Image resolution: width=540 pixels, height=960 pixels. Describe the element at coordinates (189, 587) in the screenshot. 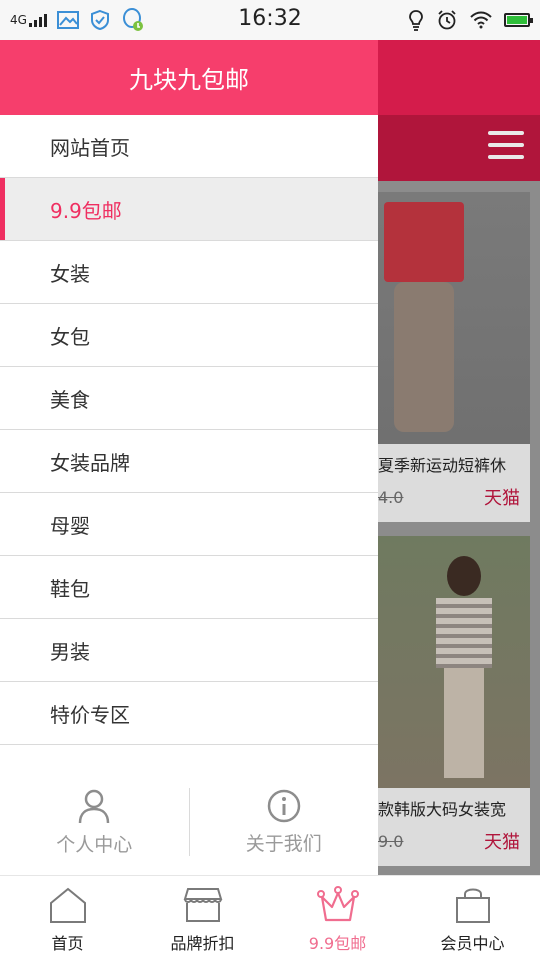

I see `menu-item-shoes-bags: 鞋包` at that location.